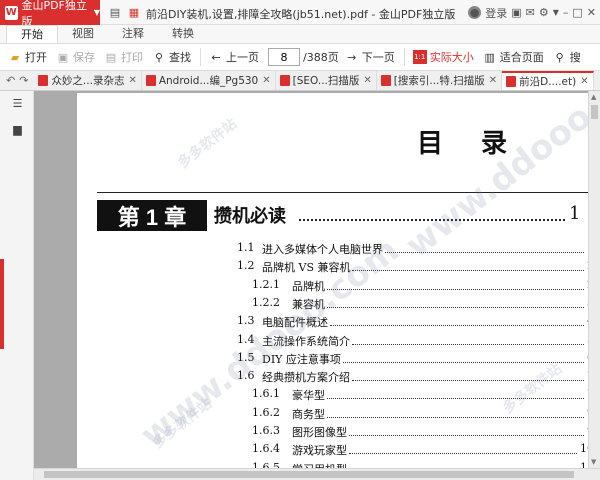 This screenshot has height=480, width=600. Describe the element at coordinates (159, 57) in the screenshot. I see `search-icon: ⚲` at that location.